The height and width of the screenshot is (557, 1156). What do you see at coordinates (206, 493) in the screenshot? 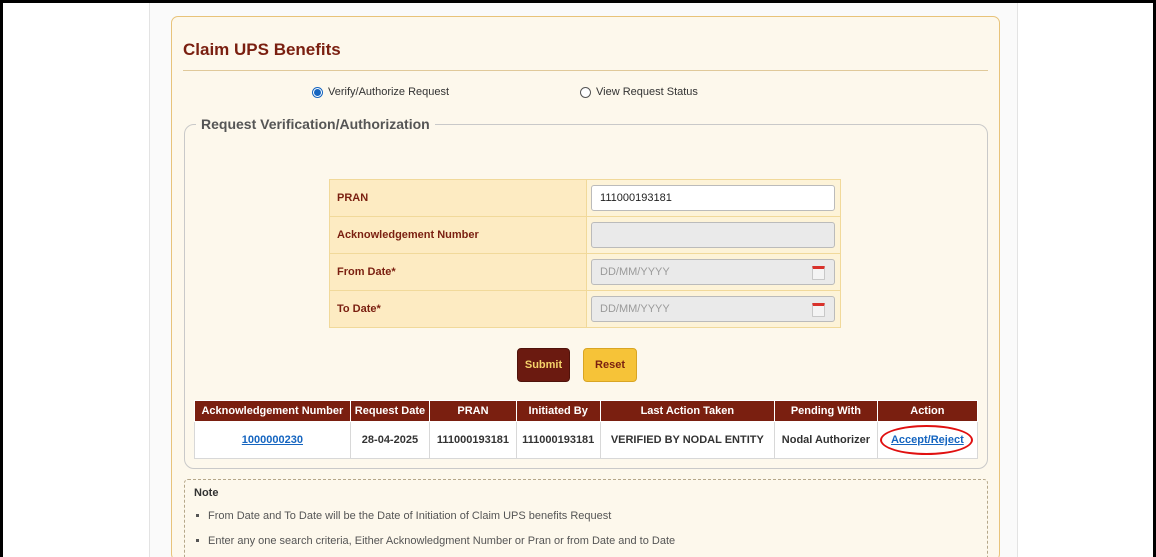
I see `note-title: Note` at bounding box center [206, 493].